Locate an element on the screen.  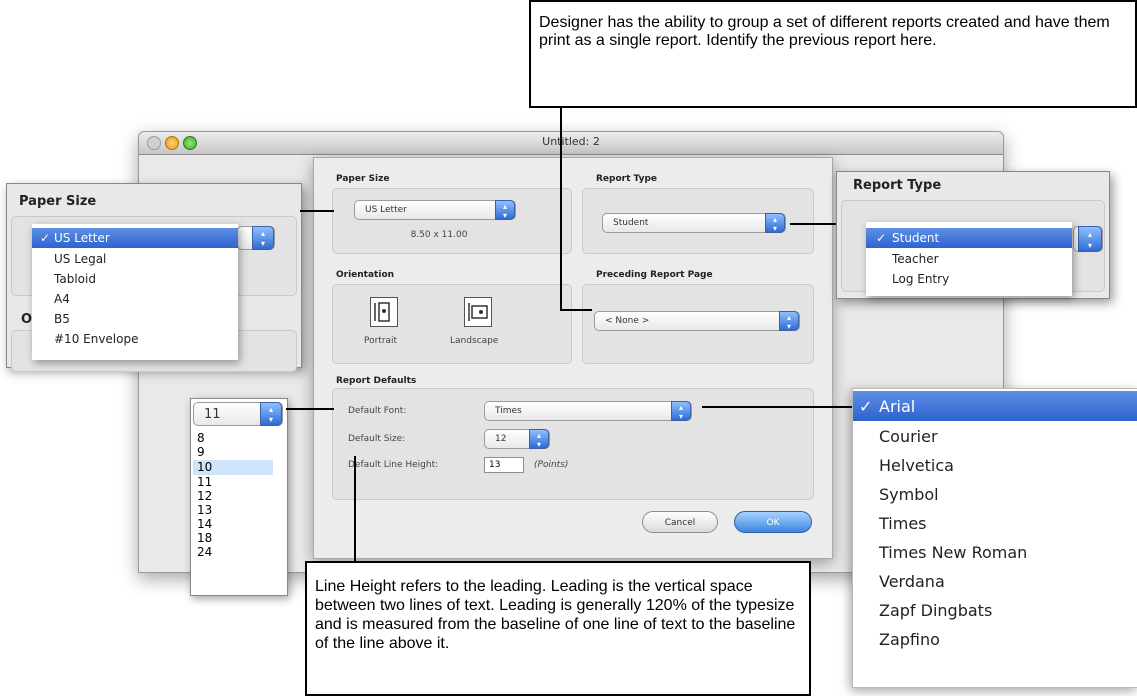
size-list: 8 9 10 11 12 13 14 18 24 is located at coordinates (233, 511).